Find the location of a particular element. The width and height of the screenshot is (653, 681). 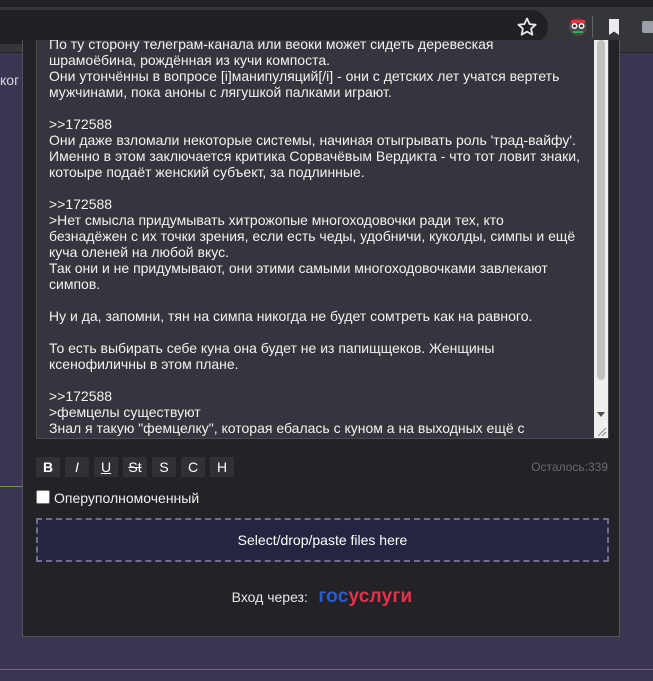

strike-button: St is located at coordinates (135, 467).